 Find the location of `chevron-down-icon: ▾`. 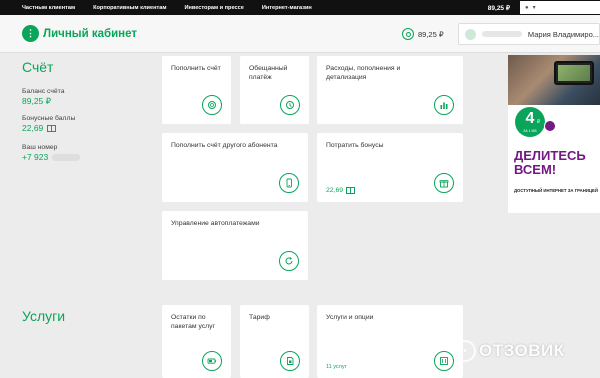

chevron-down-icon: ▾ is located at coordinates (534, 8).